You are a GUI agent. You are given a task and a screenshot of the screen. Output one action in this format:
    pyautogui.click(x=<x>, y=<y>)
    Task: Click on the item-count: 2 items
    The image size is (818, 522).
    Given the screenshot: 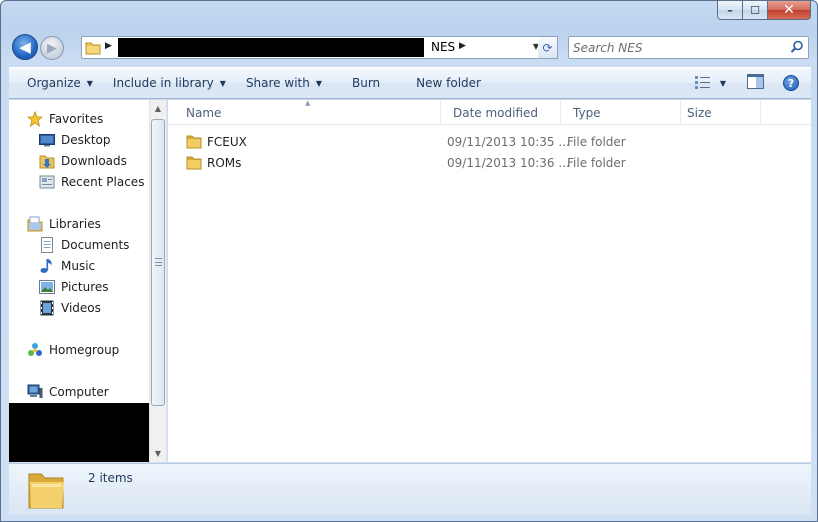 What is the action you would take?
    pyautogui.click(x=110, y=478)
    